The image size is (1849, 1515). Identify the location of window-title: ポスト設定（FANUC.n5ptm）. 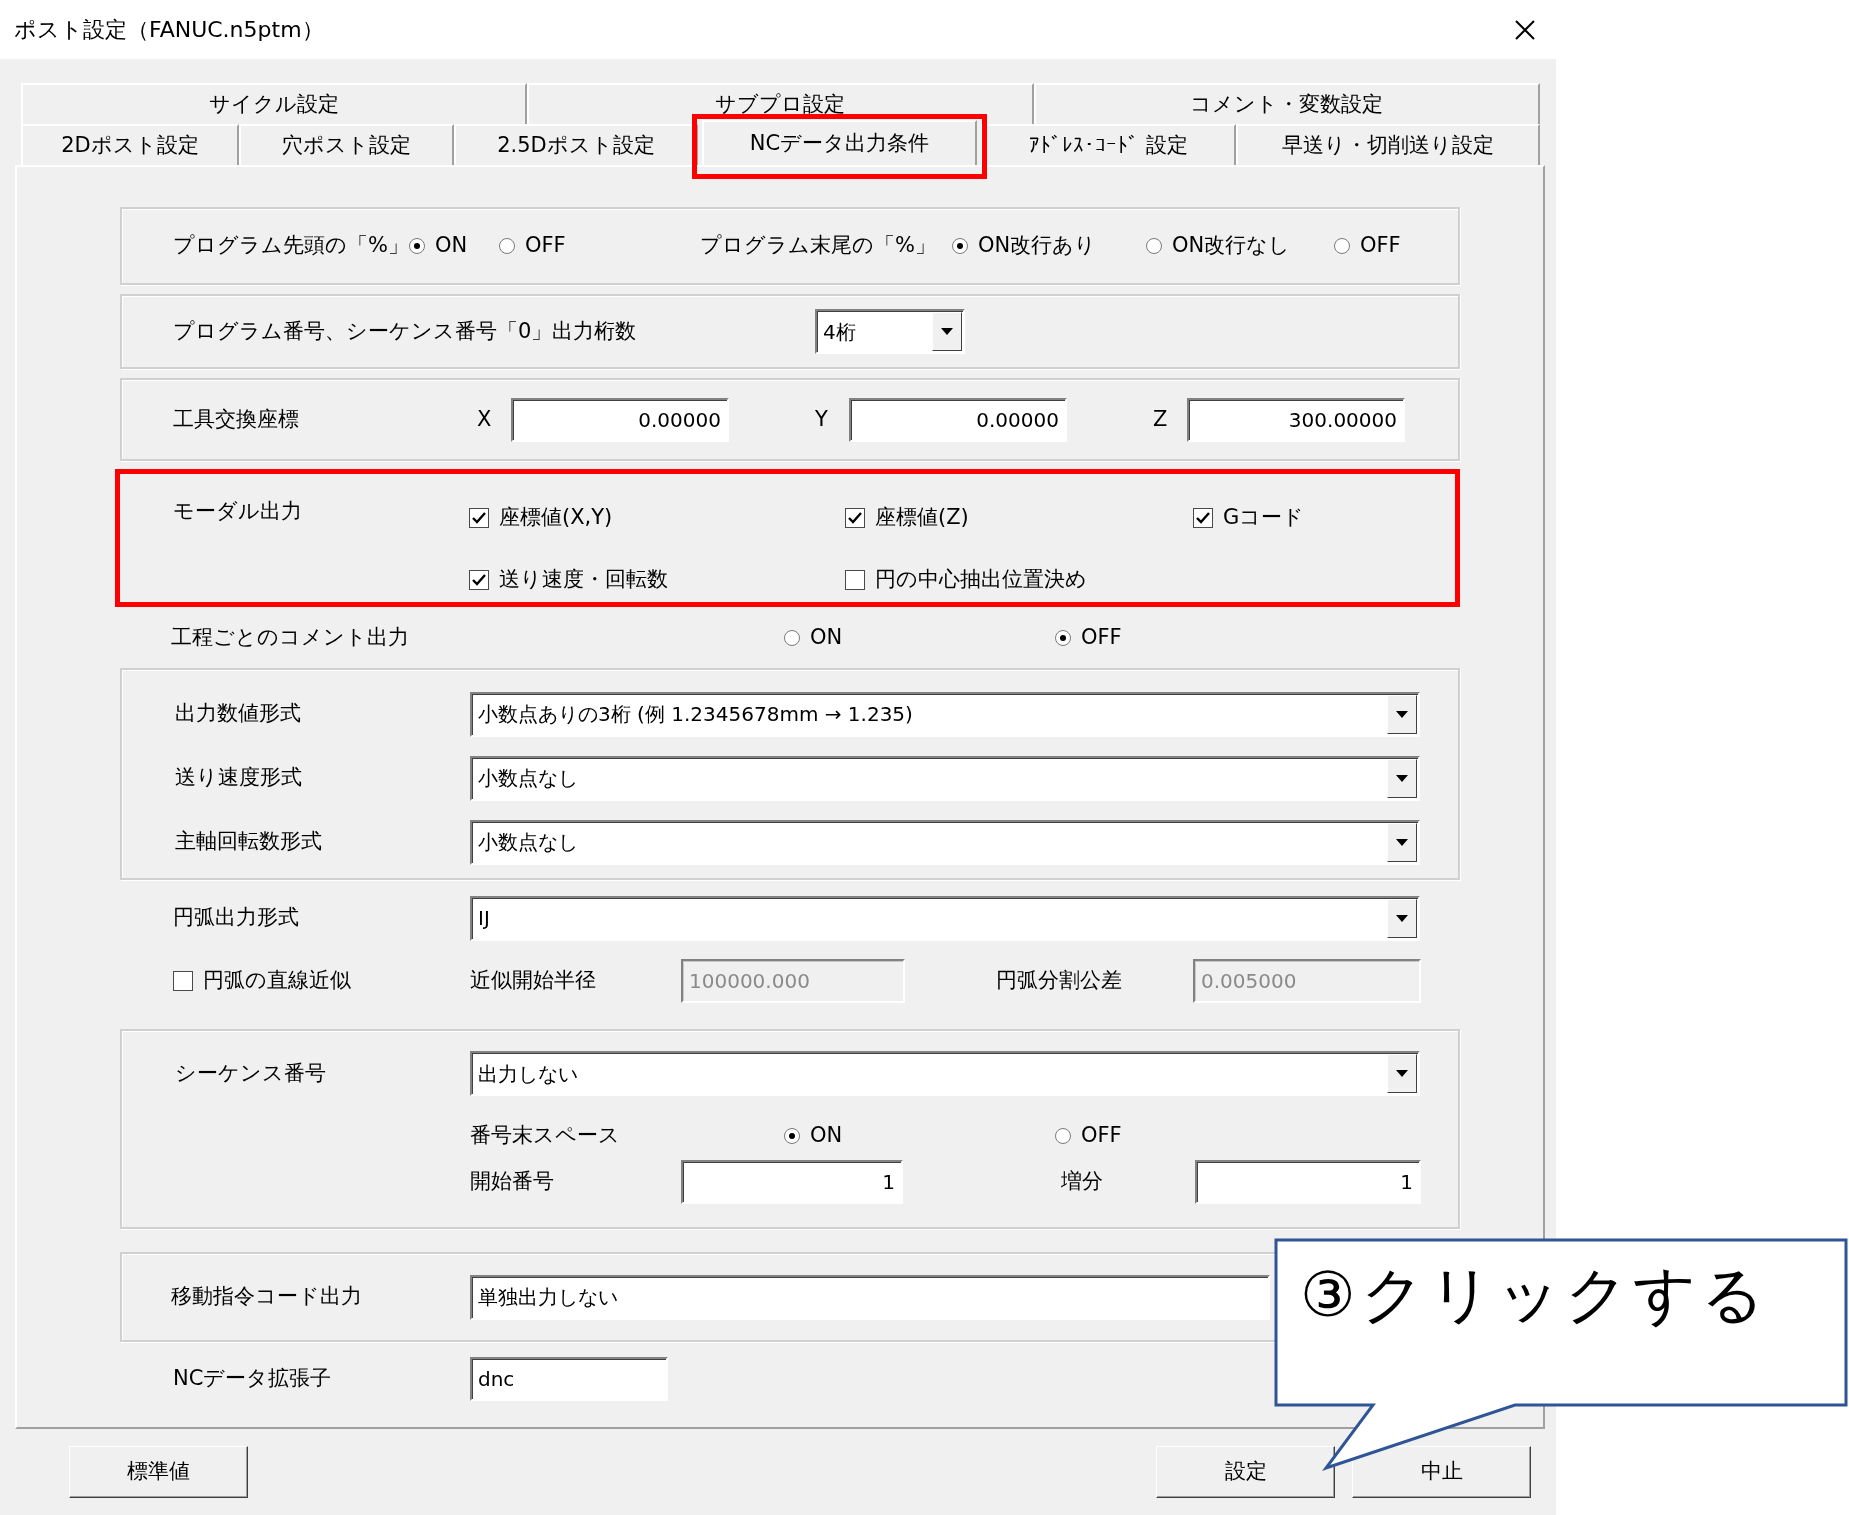
(169, 30).